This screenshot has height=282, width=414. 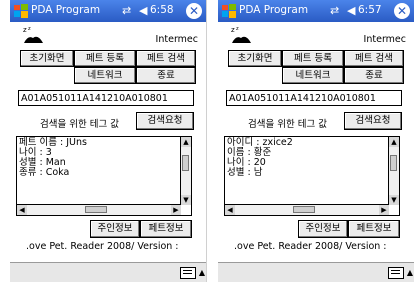 I want to click on clock: 6:58, so click(x=162, y=10).